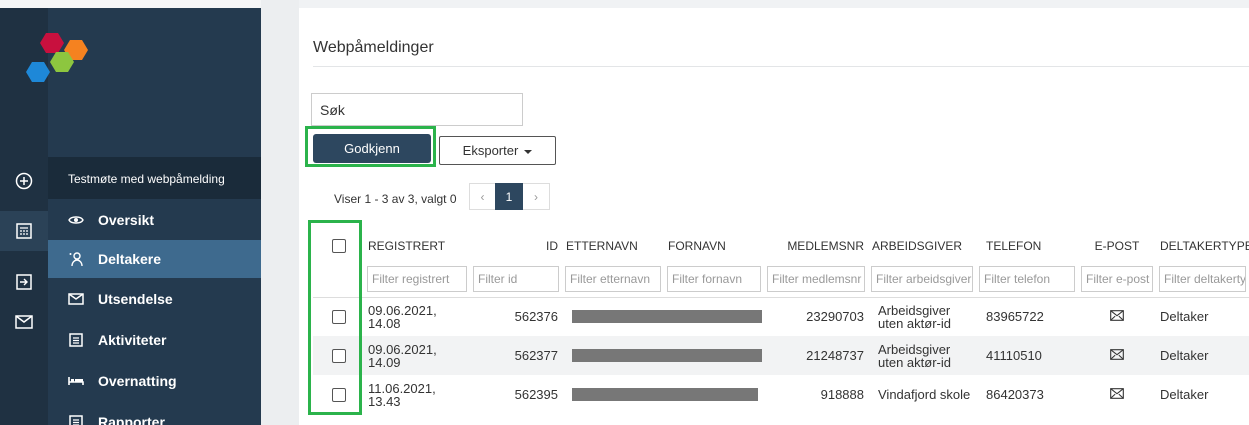 Image resolution: width=1249 pixels, height=425 pixels. I want to click on col-registrert: REGISTRERT, so click(417, 246).